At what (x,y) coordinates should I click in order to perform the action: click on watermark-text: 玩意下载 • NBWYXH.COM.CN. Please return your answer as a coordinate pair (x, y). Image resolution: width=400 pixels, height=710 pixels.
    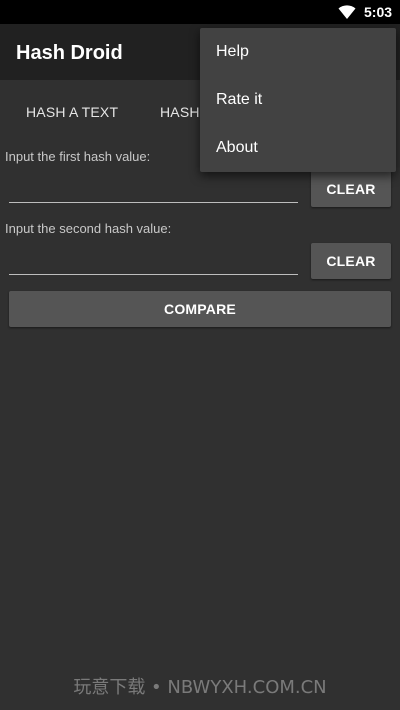
    Looking at the image, I should click on (200, 687).